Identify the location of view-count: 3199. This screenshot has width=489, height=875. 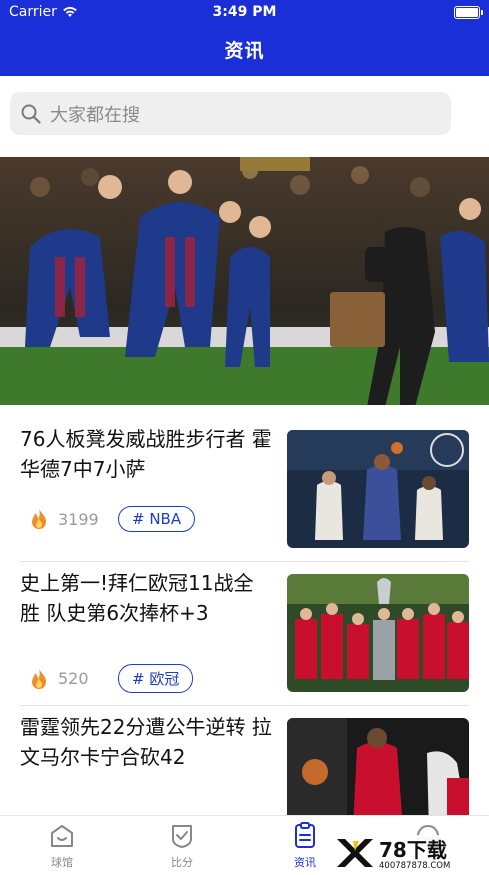
(78, 519).